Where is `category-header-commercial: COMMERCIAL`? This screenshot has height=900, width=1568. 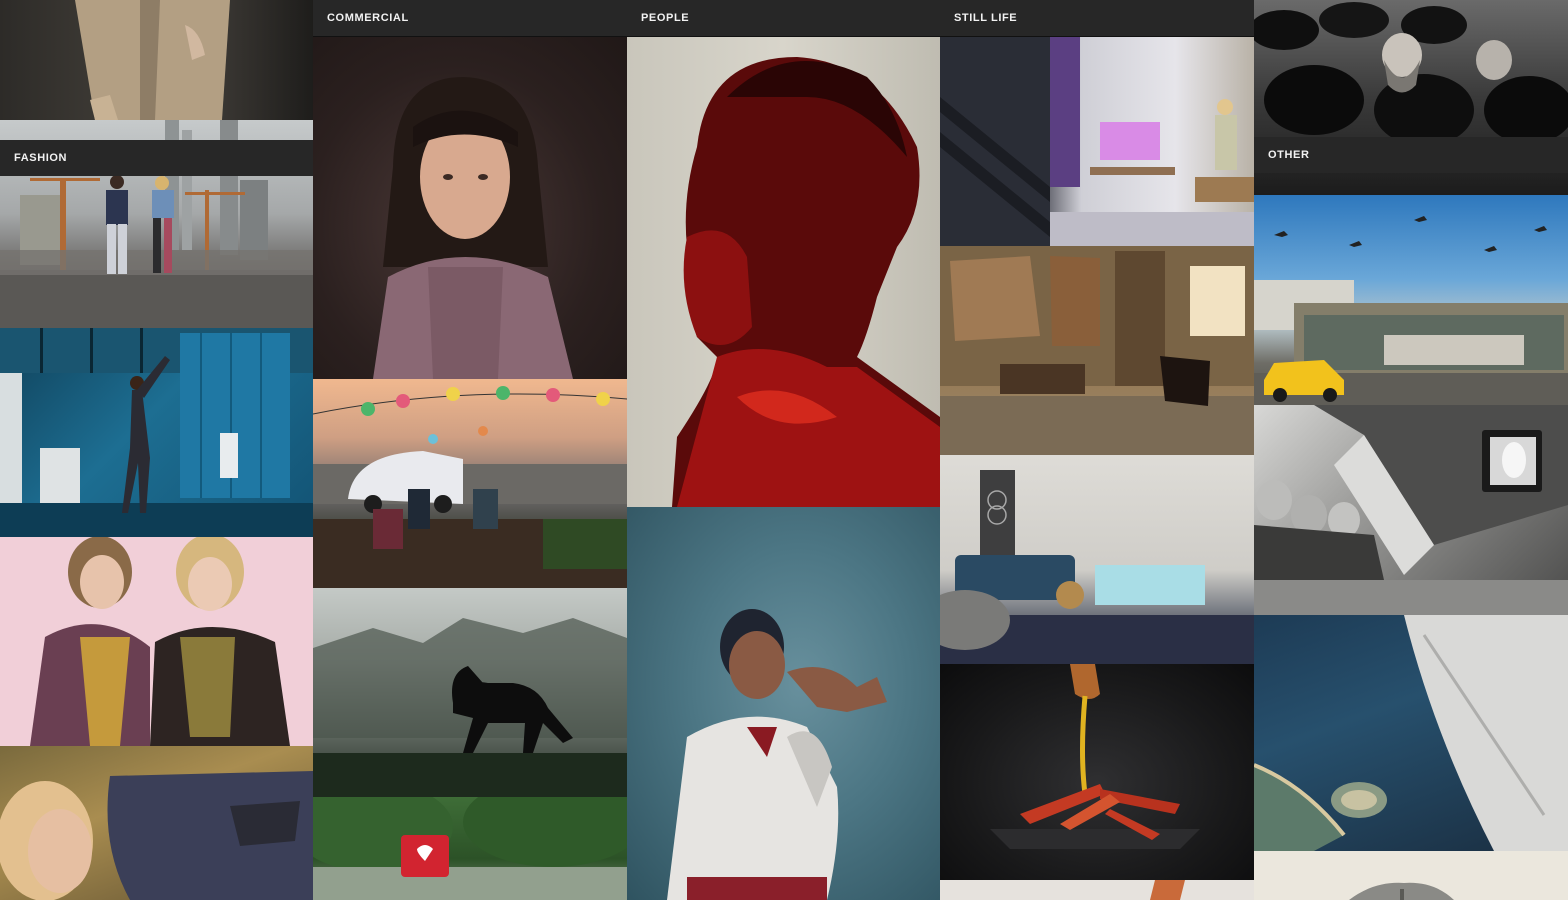
category-header-commercial: COMMERCIAL is located at coordinates (470, 18).